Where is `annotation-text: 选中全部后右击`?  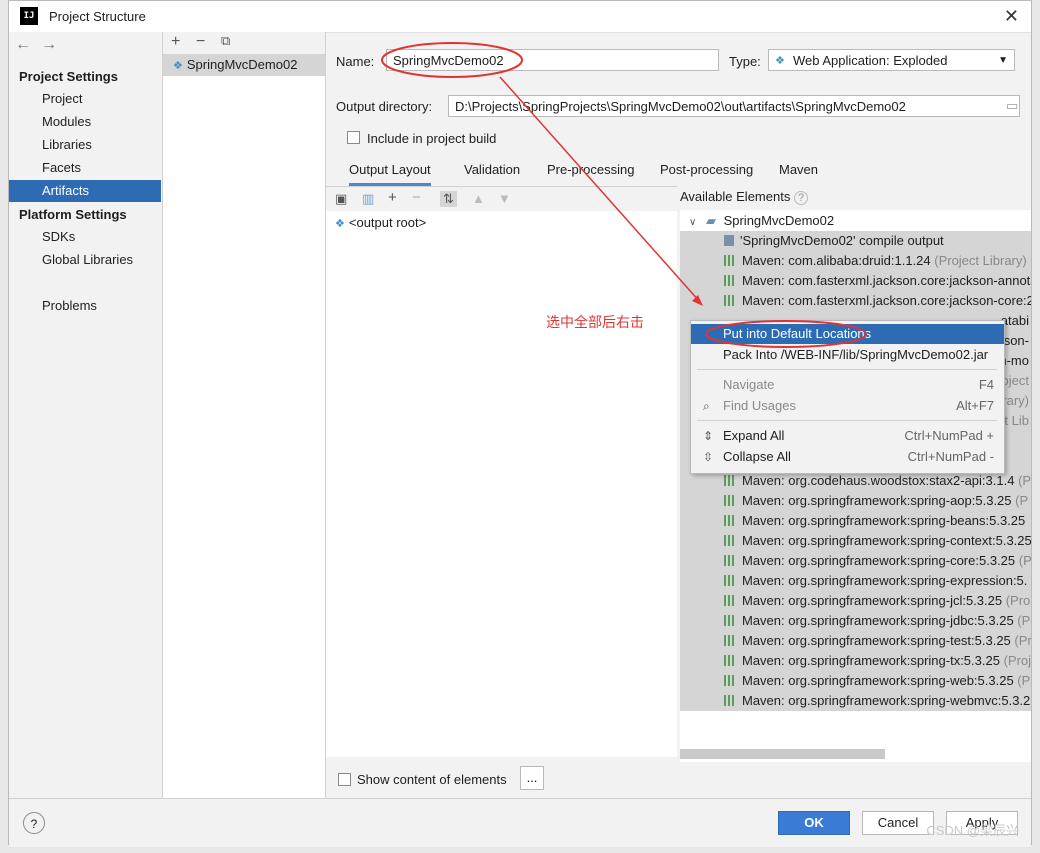 annotation-text: 选中全部后右击 is located at coordinates (595, 322).